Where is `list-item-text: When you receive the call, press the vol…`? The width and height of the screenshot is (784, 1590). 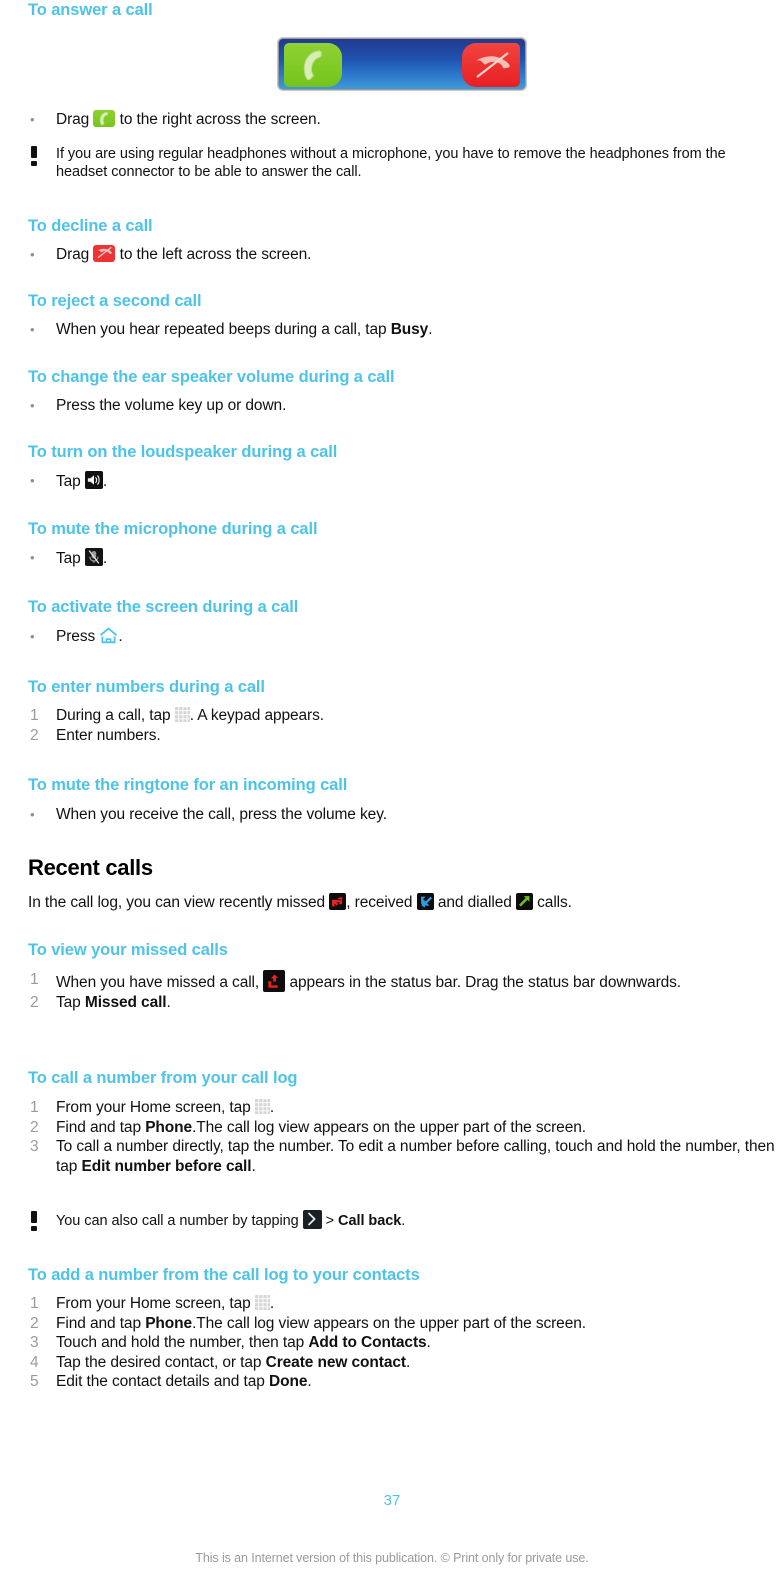
list-item-text: When you receive the call, press the vol… is located at coordinates (221, 814).